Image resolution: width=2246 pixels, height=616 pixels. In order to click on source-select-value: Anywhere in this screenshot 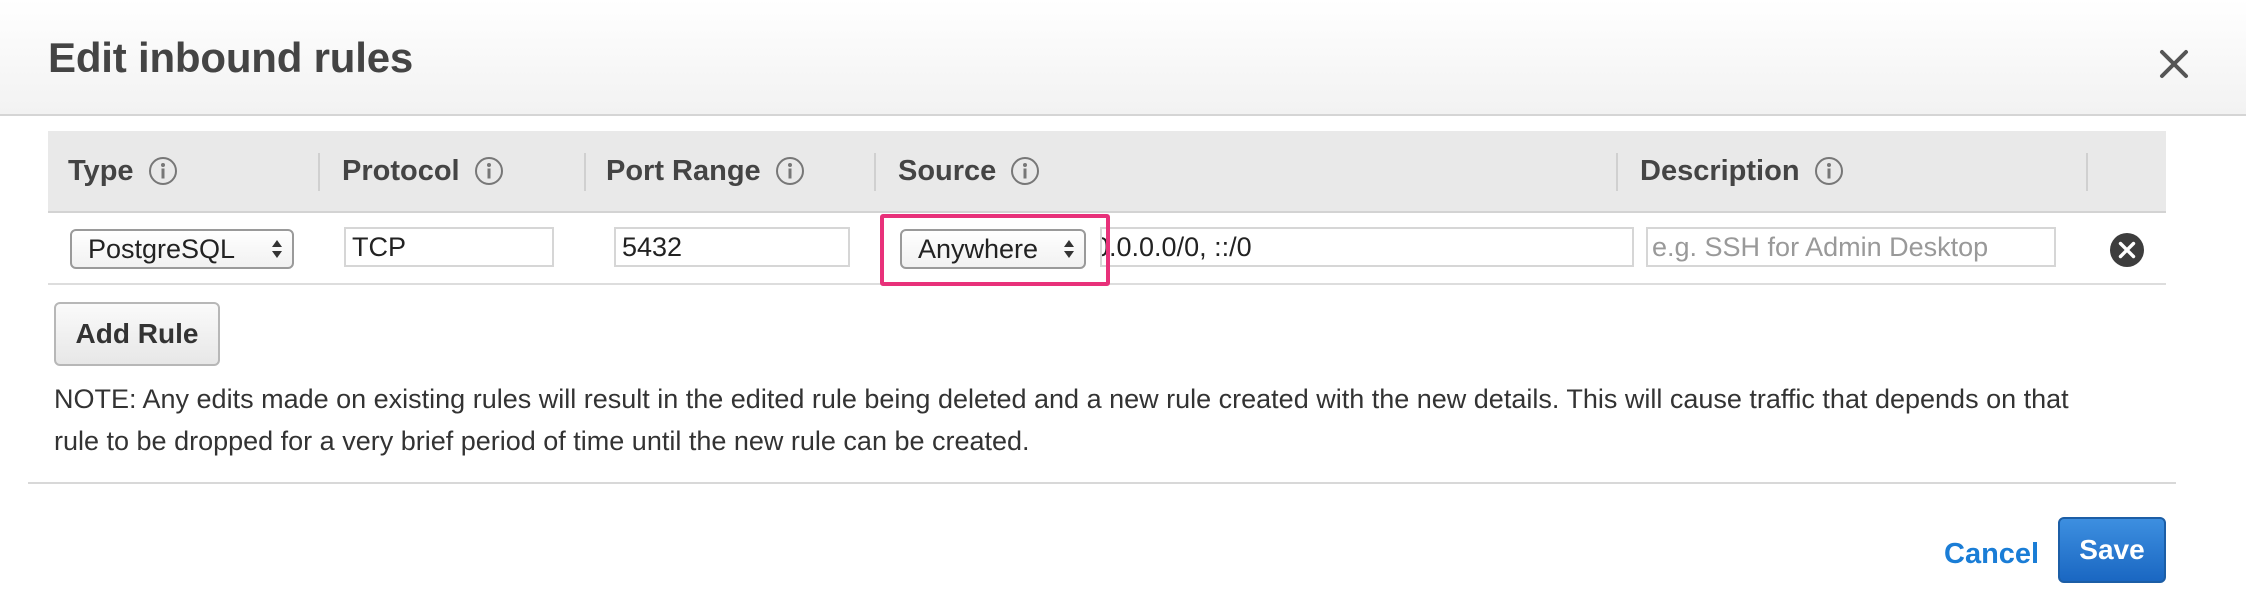, I will do `click(978, 248)`.